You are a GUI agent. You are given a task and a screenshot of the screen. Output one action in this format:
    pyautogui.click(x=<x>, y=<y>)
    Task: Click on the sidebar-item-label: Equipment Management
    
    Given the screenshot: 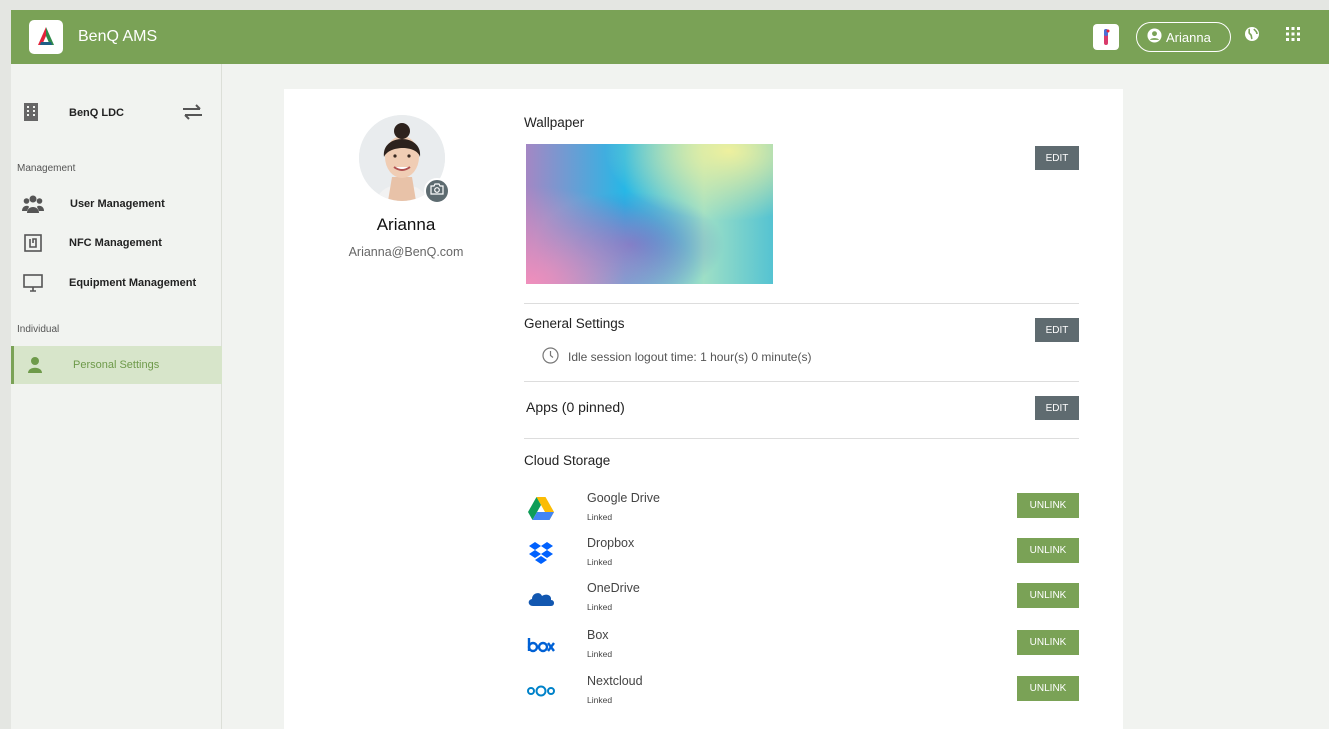 What is the action you would take?
    pyautogui.click(x=133, y=283)
    